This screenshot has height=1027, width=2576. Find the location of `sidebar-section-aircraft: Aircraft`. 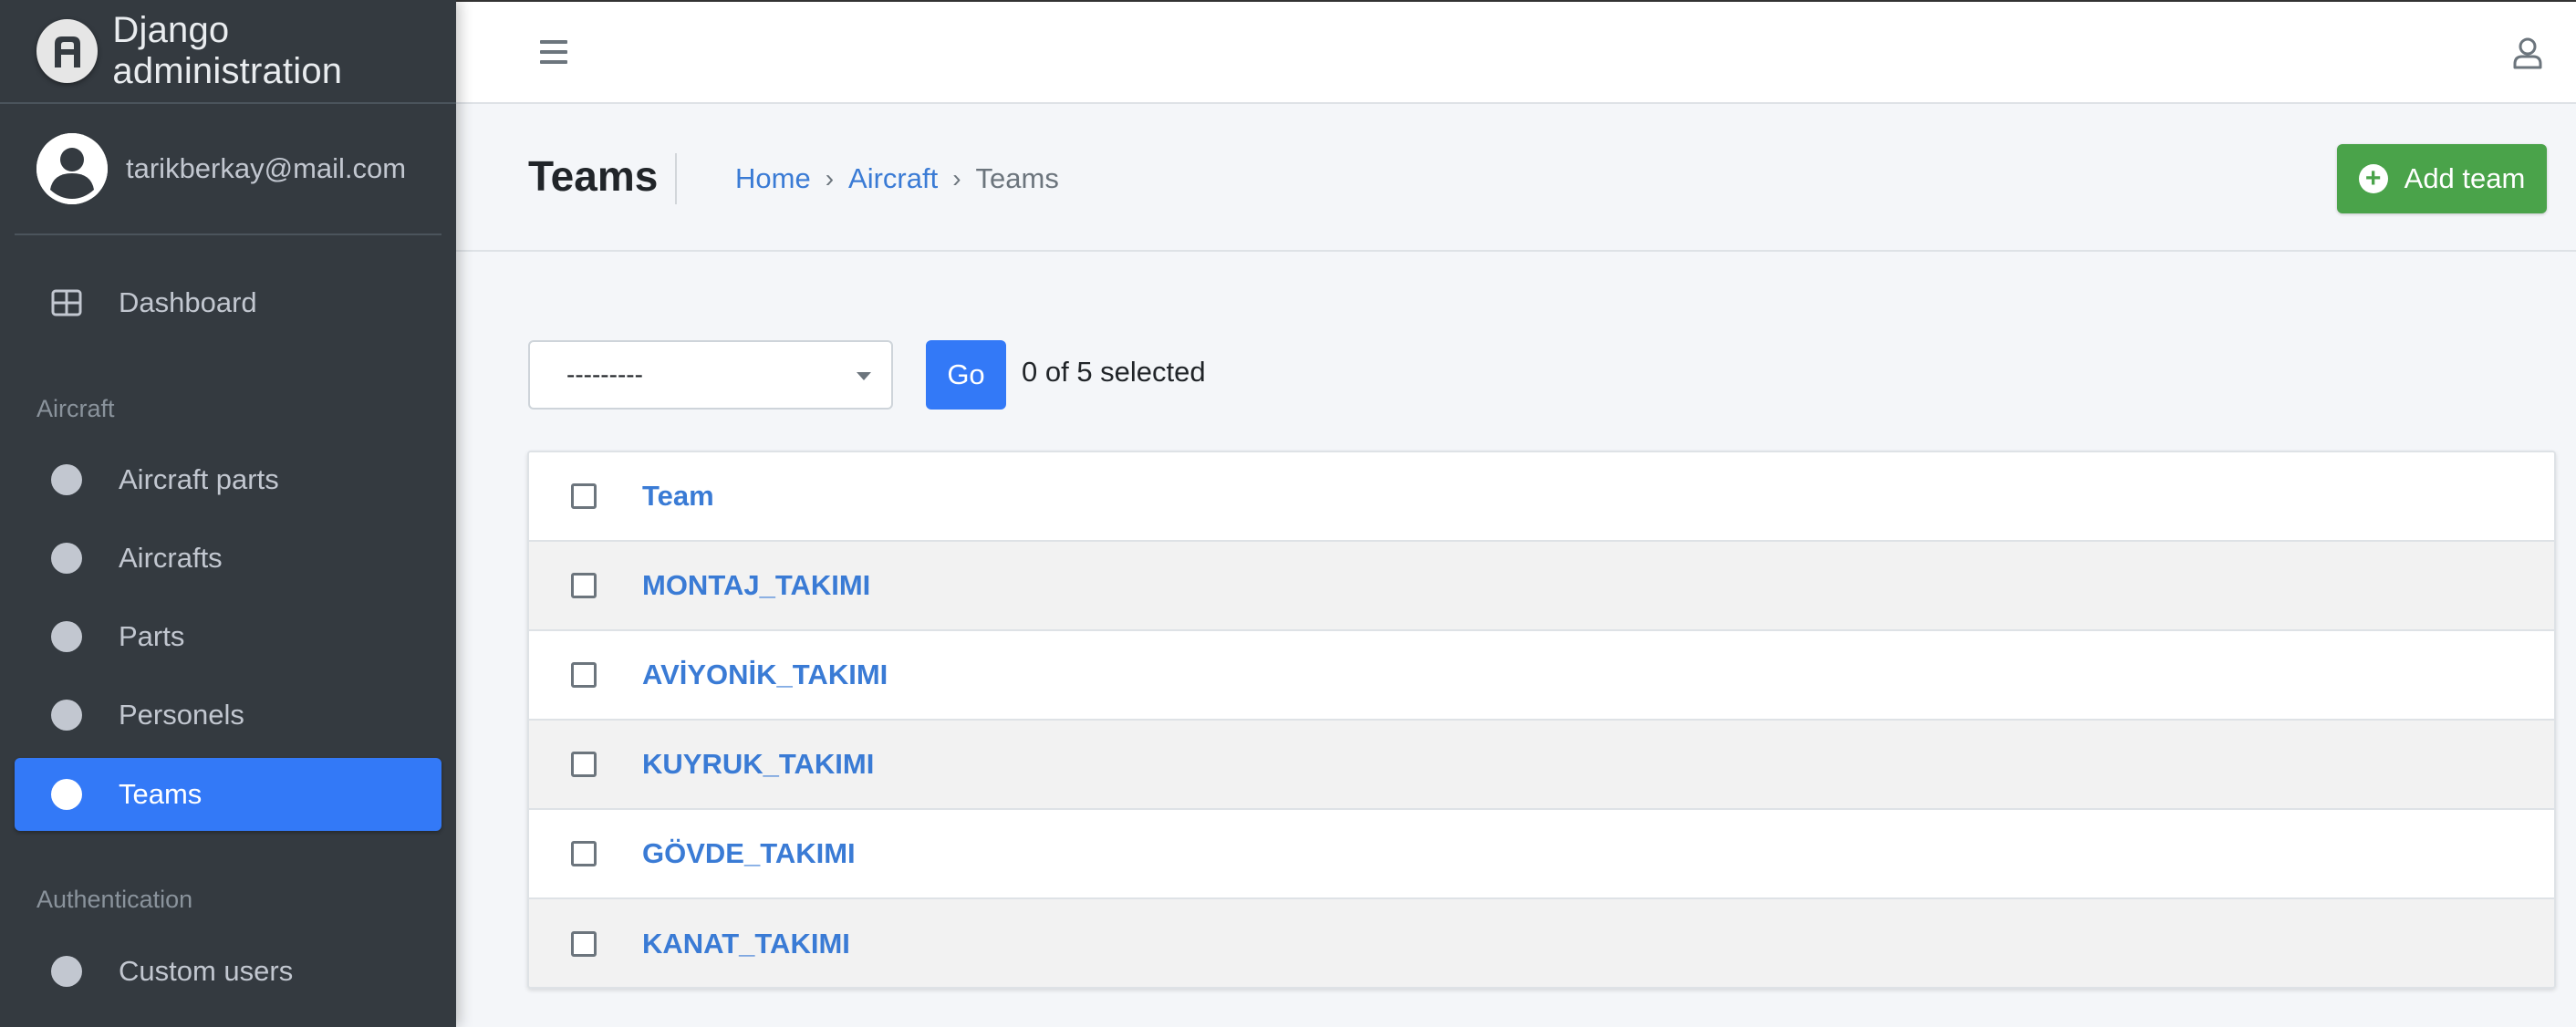

sidebar-section-aircraft: Aircraft is located at coordinates (75, 408).